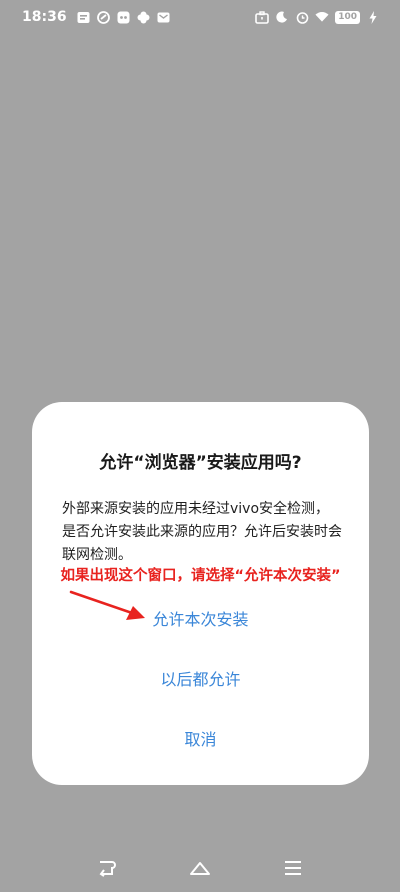 The image size is (400, 892). What do you see at coordinates (200, 620) in the screenshot?
I see `allow-once-button: 允许本次安装` at bounding box center [200, 620].